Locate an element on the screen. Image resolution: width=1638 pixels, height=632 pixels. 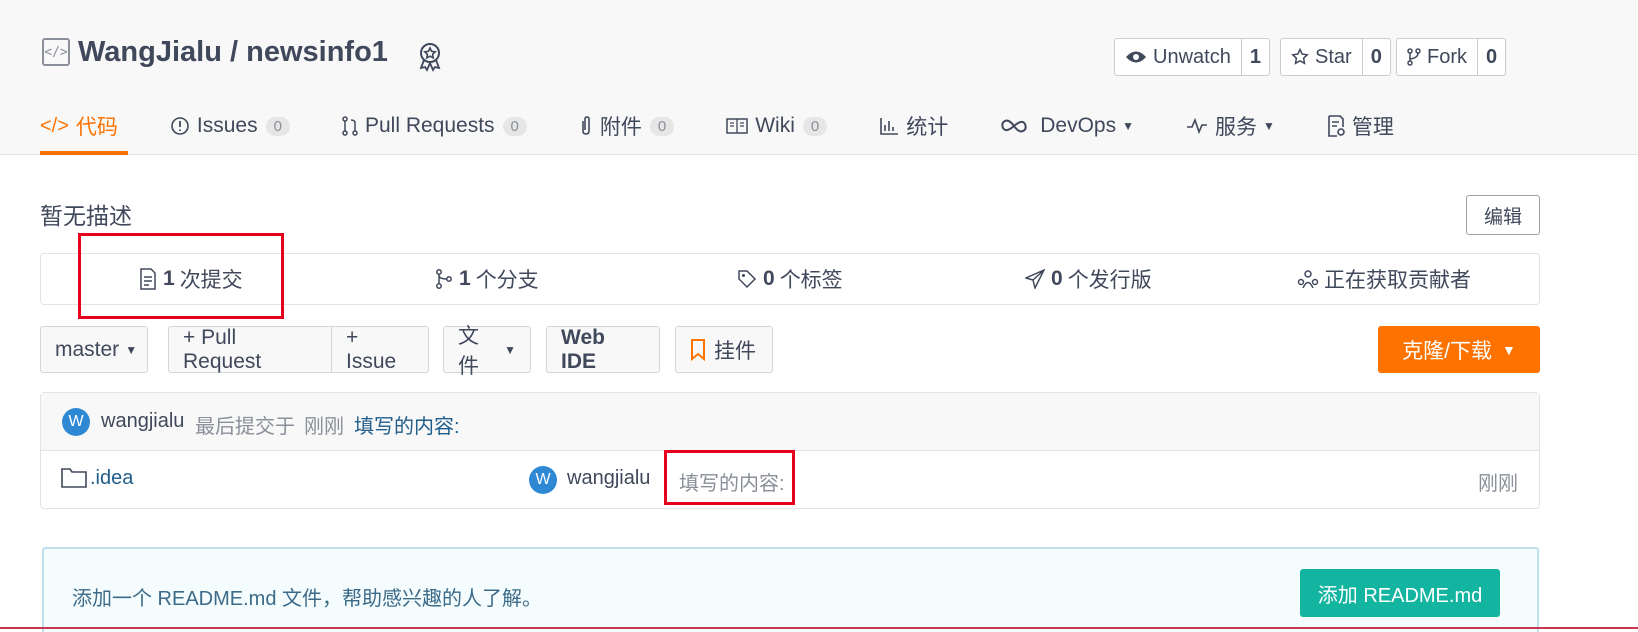
bar-chart-icon is located at coordinates (889, 126).